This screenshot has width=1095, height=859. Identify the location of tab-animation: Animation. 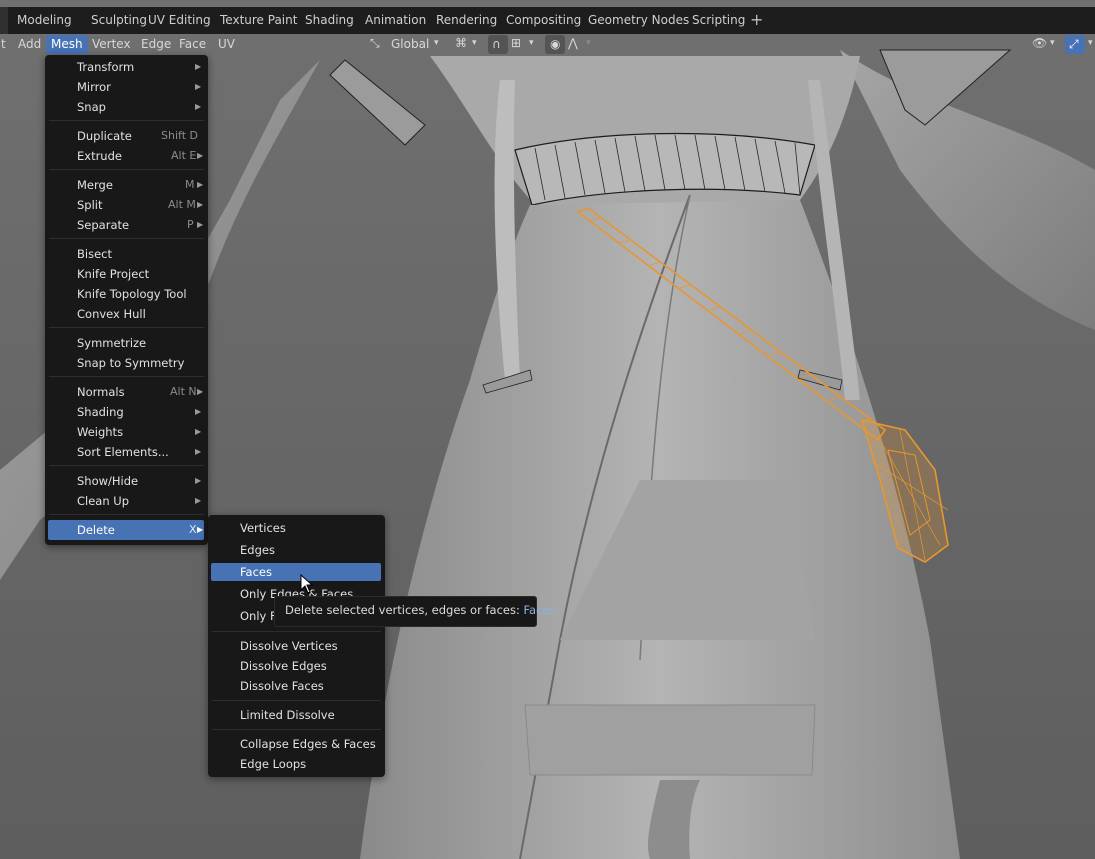
(395, 20).